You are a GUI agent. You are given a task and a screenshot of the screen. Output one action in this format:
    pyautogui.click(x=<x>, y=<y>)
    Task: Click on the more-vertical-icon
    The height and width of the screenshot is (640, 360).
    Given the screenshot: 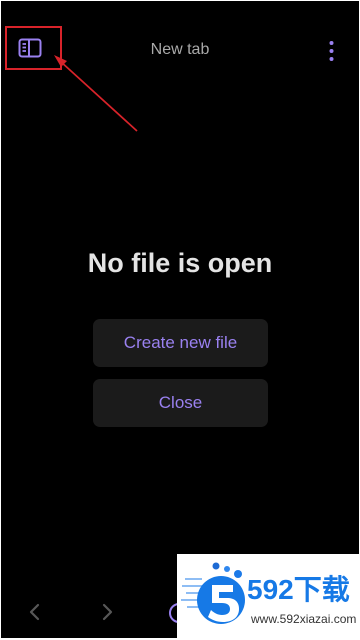 What is the action you would take?
    pyautogui.click(x=331, y=51)
    